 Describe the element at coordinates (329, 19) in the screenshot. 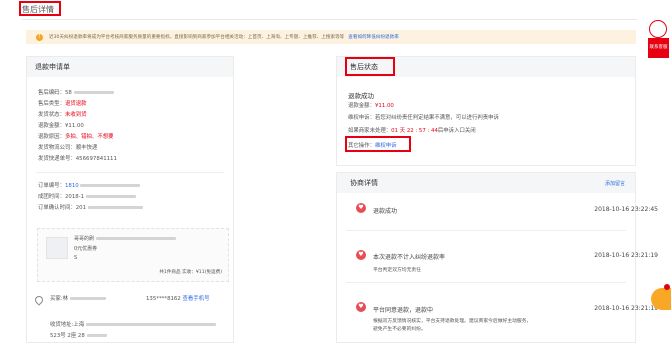

I see `title-divider` at that location.